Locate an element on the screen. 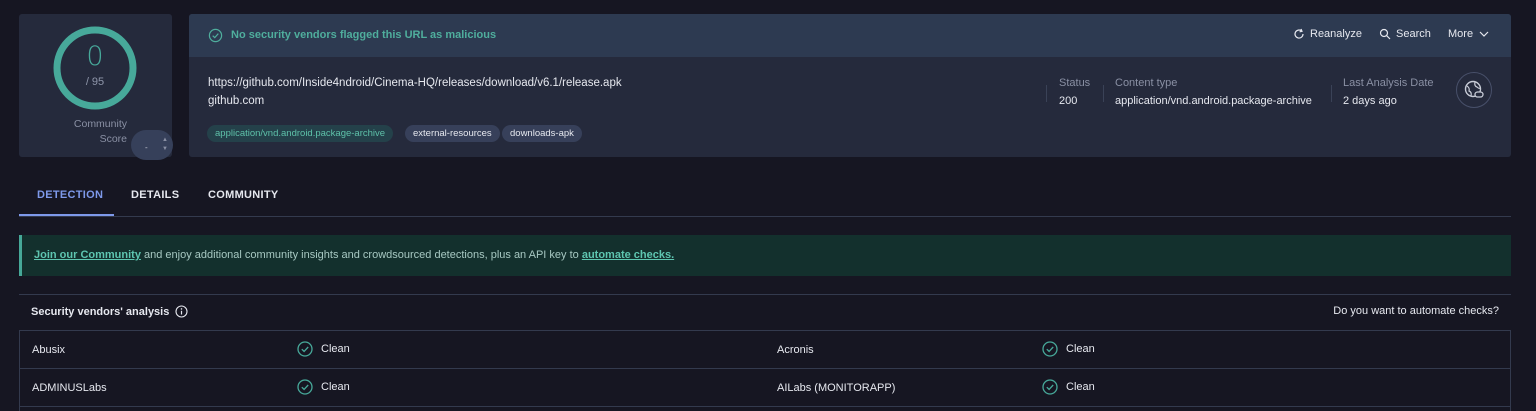  join-community-link: Join our Community is located at coordinates (87, 255).